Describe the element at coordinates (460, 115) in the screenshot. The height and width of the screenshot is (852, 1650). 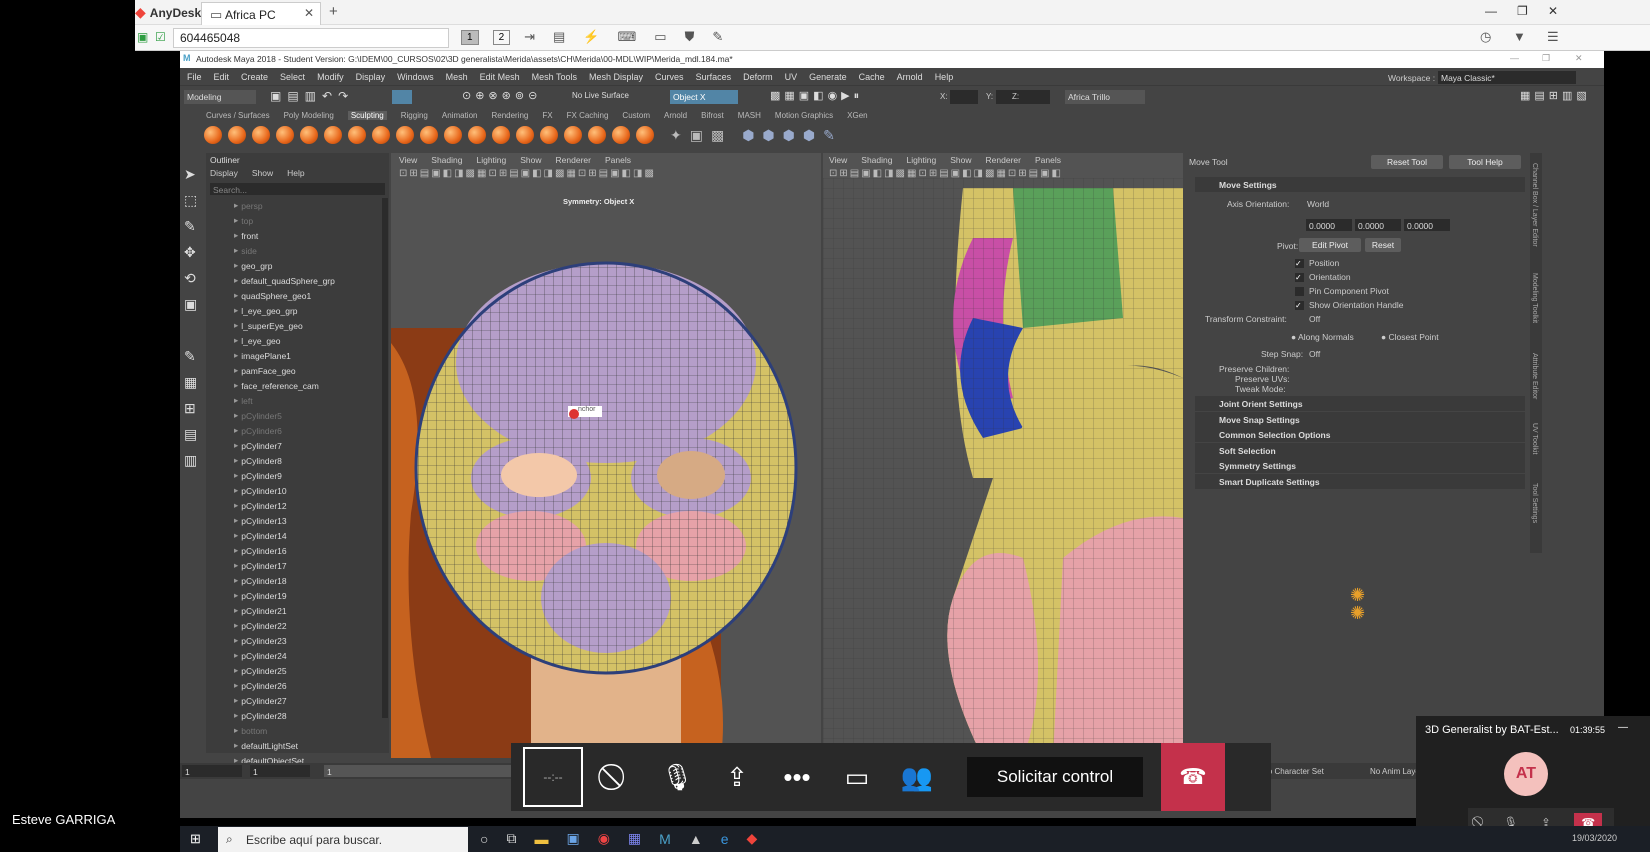
I see `shelf-tab-animation: Animation` at that location.